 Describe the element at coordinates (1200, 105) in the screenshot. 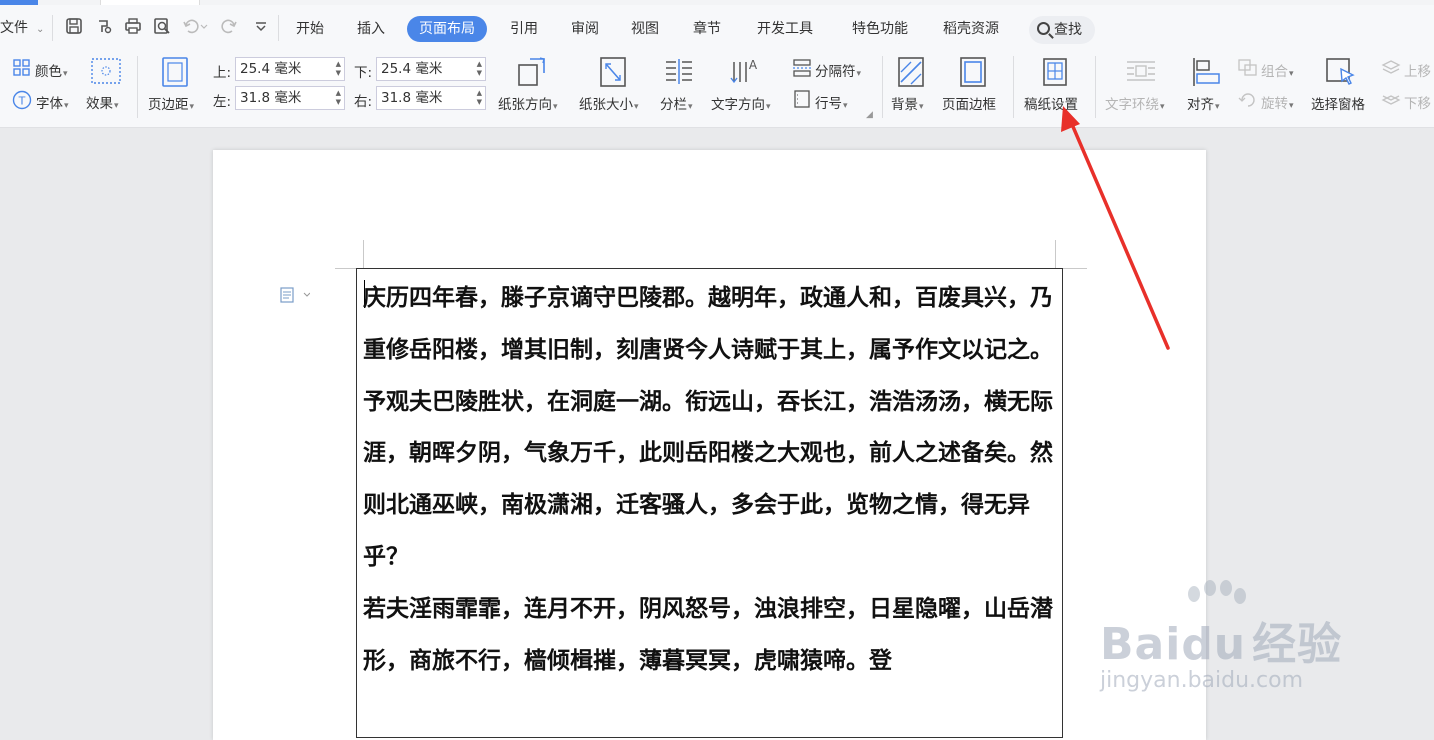

I see `align-label: 对齐` at that location.